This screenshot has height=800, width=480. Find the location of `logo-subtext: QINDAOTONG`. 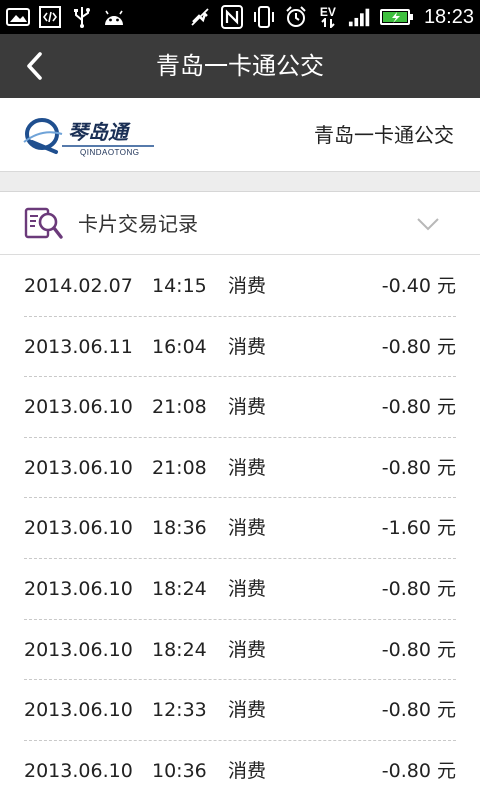

logo-subtext: QINDAOTONG is located at coordinates (110, 152).